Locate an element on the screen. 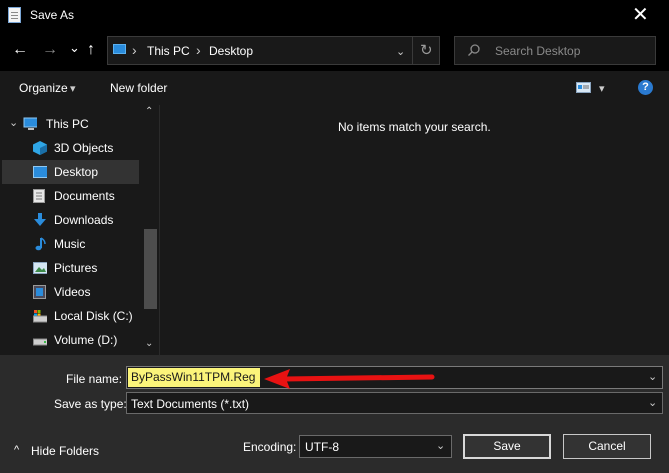 This screenshot has width=669, height=473. sidebar-item-label: This PC is located at coordinates (67, 124).